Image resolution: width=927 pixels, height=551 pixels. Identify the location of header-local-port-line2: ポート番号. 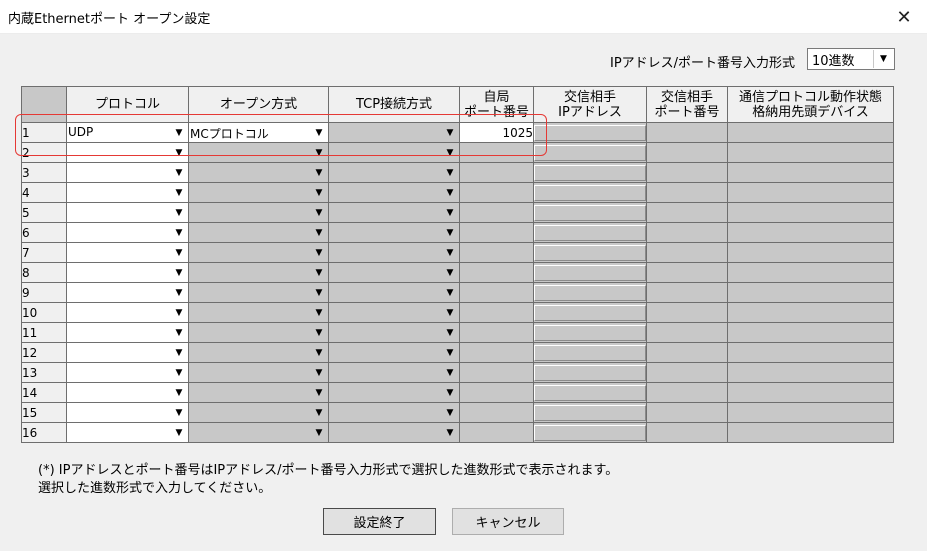
(496, 112).